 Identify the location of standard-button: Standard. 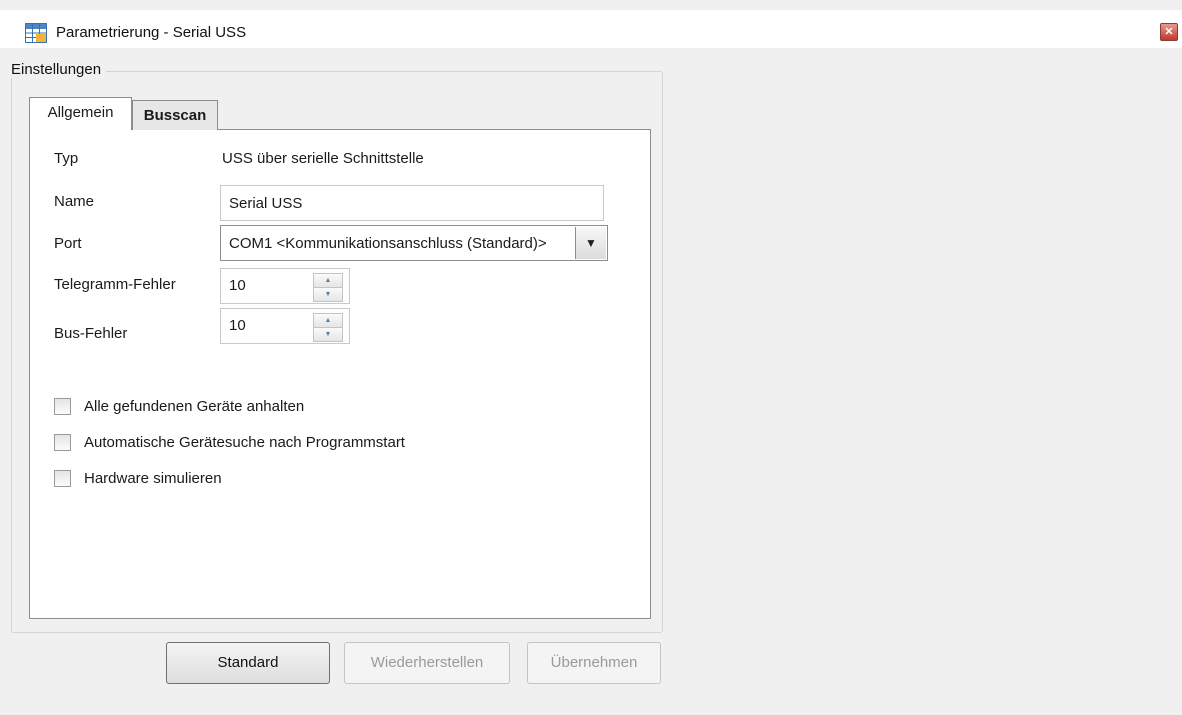
(248, 663).